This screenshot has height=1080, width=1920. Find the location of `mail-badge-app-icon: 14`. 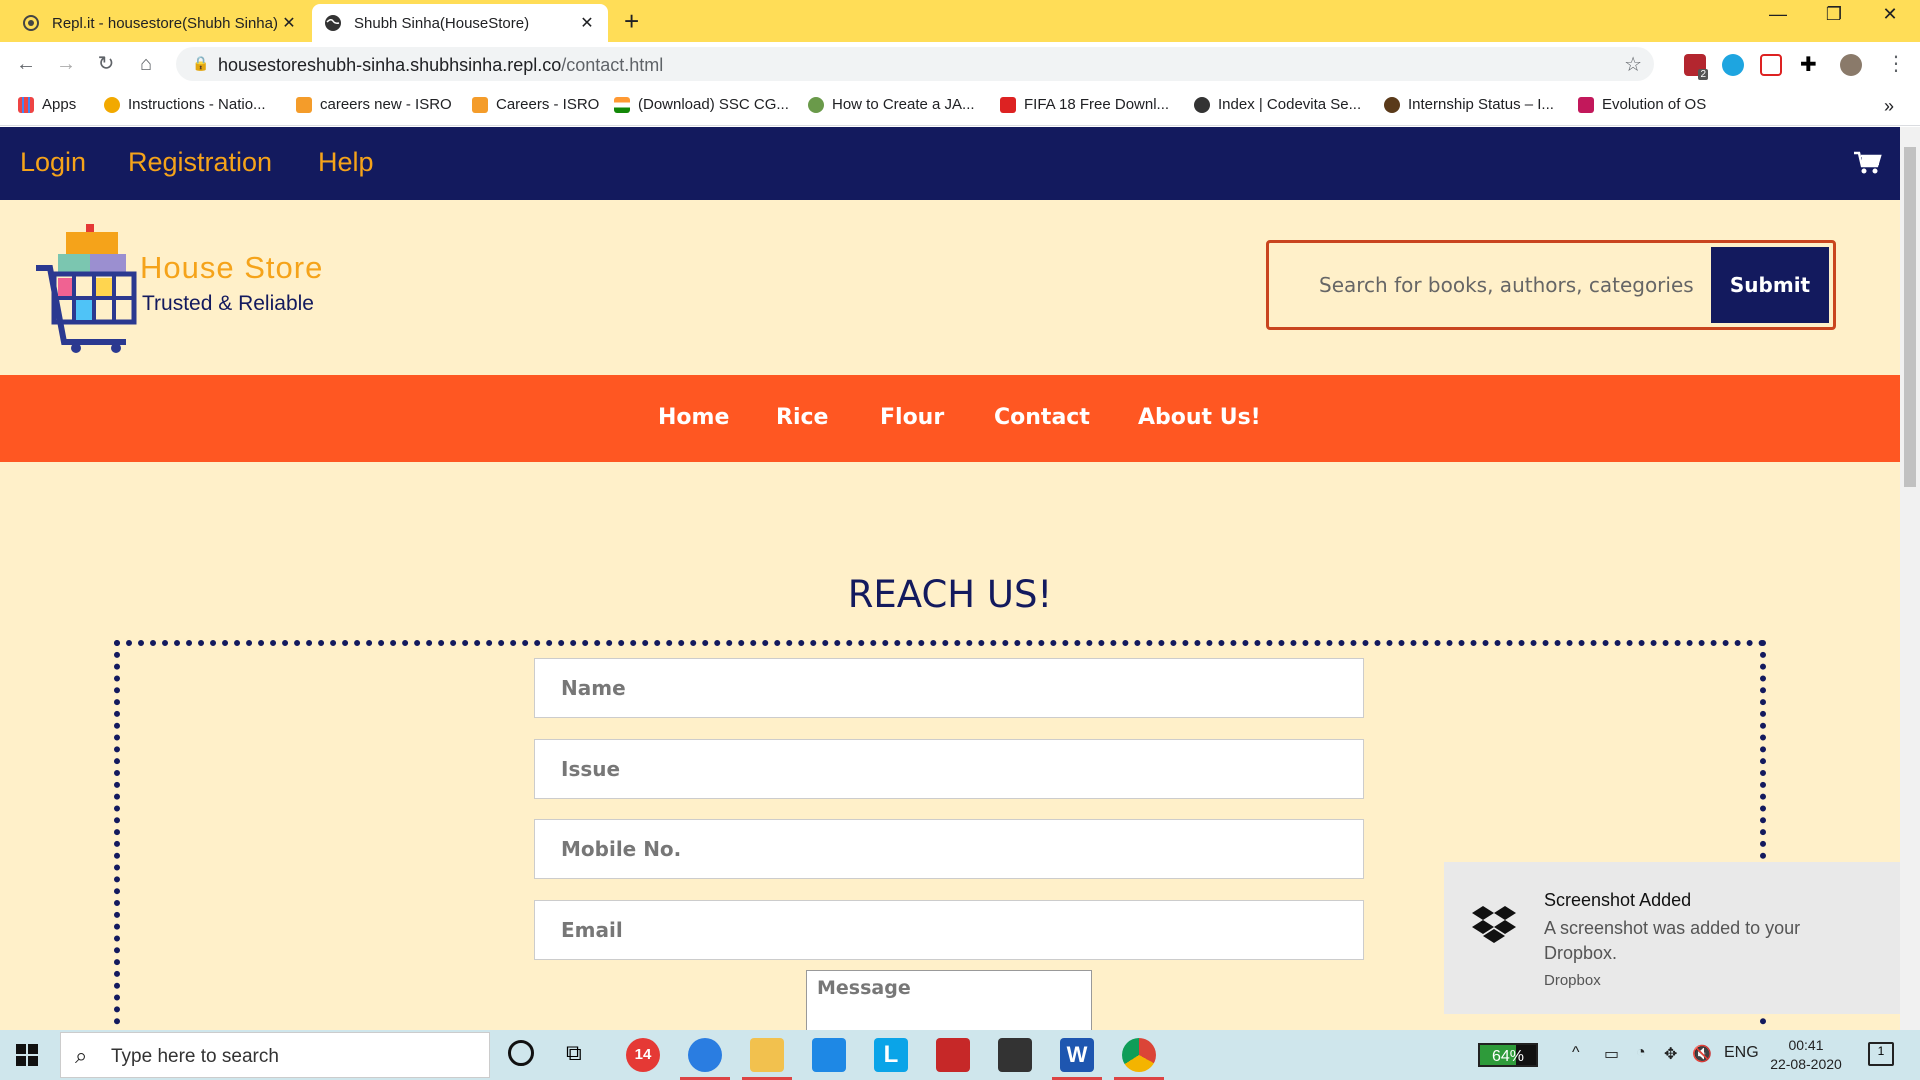

mail-badge-app-icon: 14 is located at coordinates (643, 1055).